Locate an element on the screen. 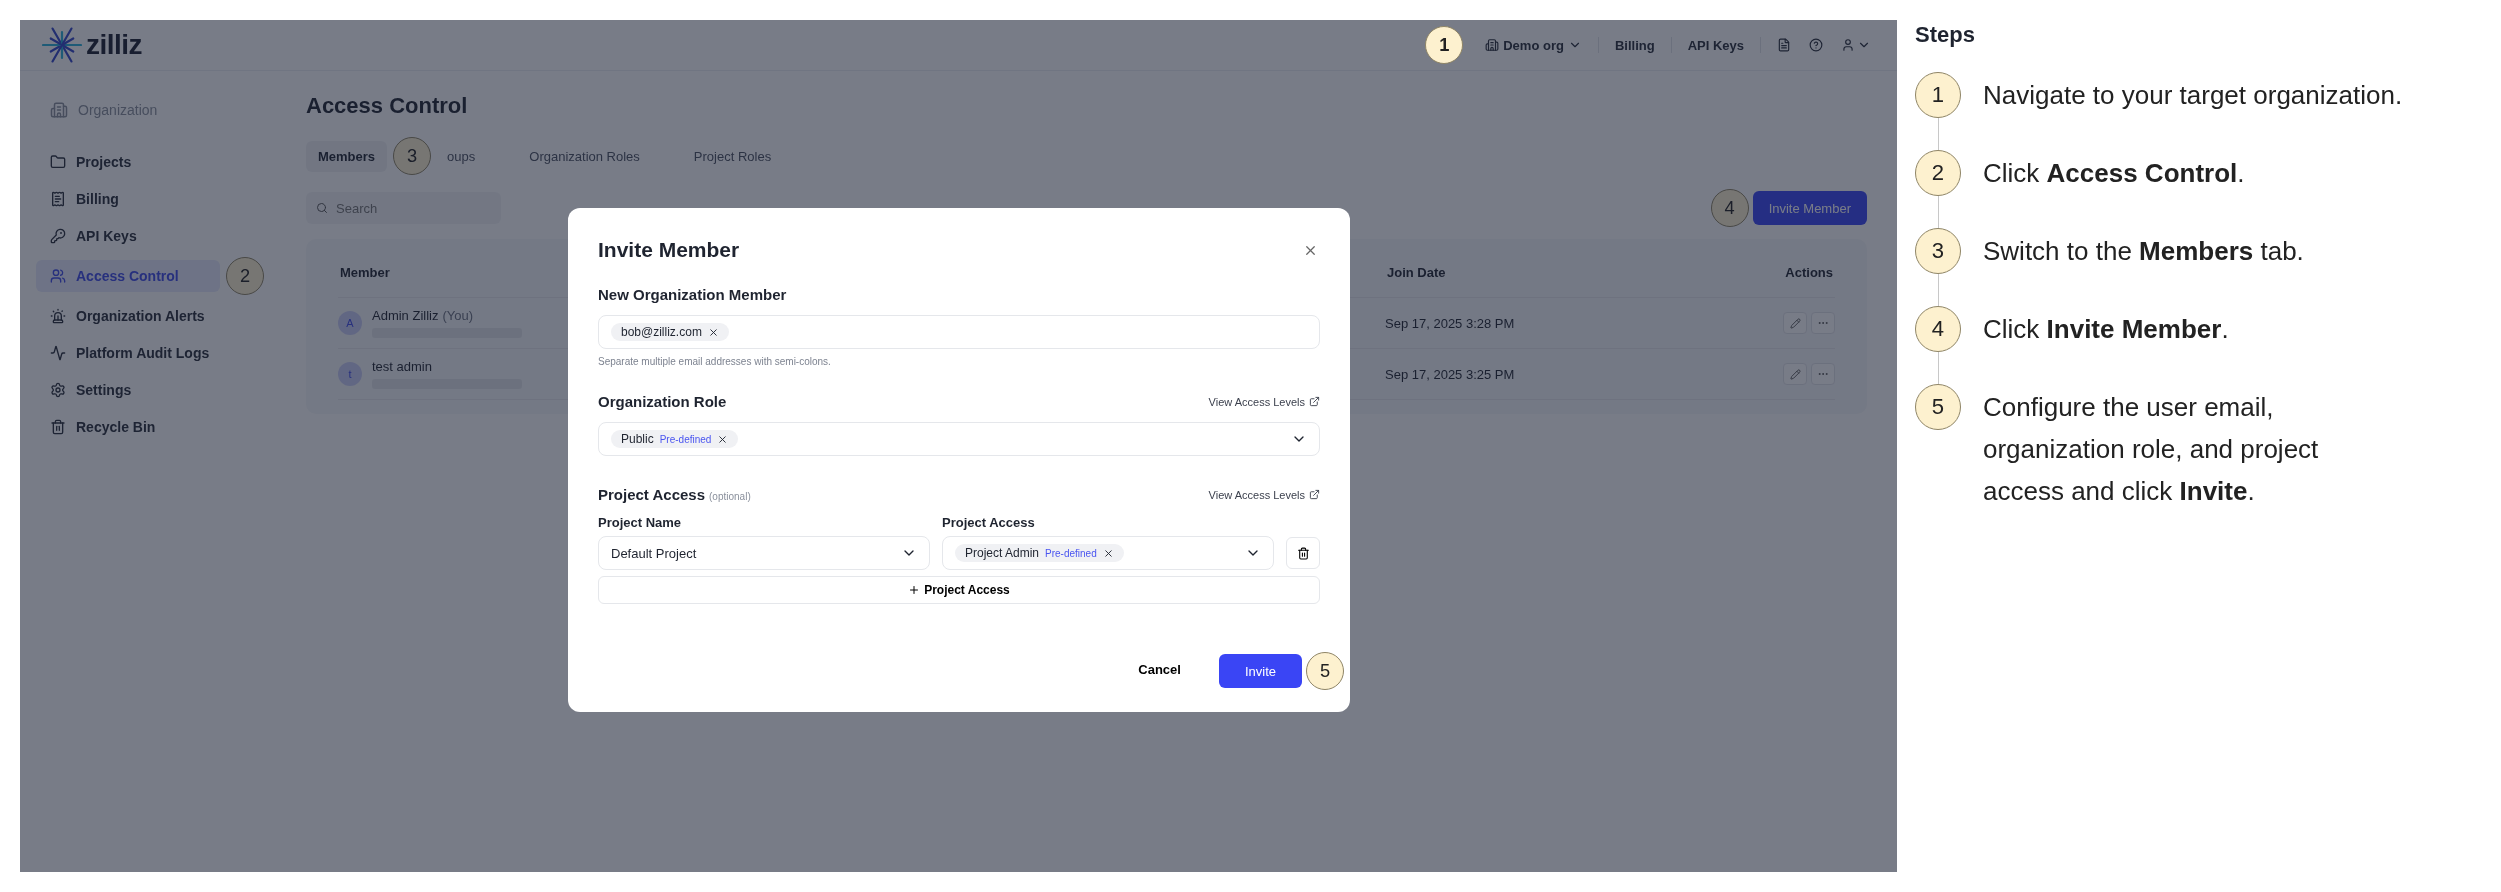  column-header: Member is located at coordinates (365, 272).